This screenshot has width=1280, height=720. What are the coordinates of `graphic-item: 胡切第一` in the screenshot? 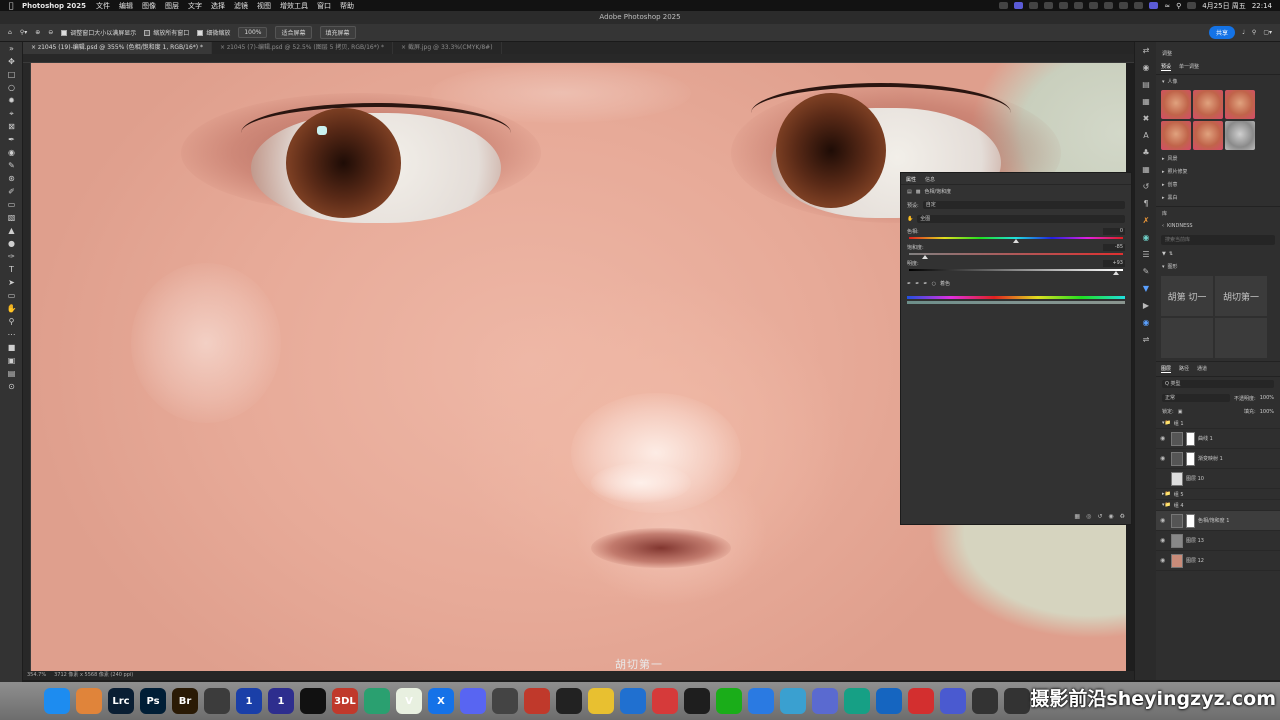 It's located at (1241, 296).